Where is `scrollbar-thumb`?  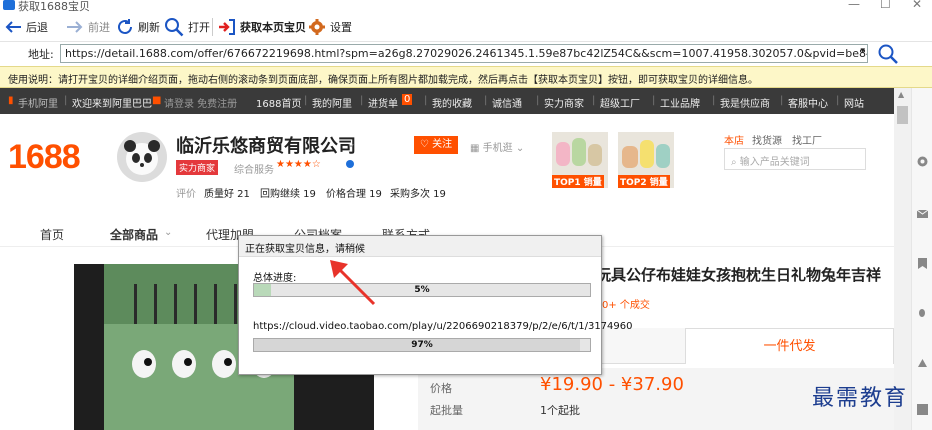 scrollbar-thumb is located at coordinates (902, 115).